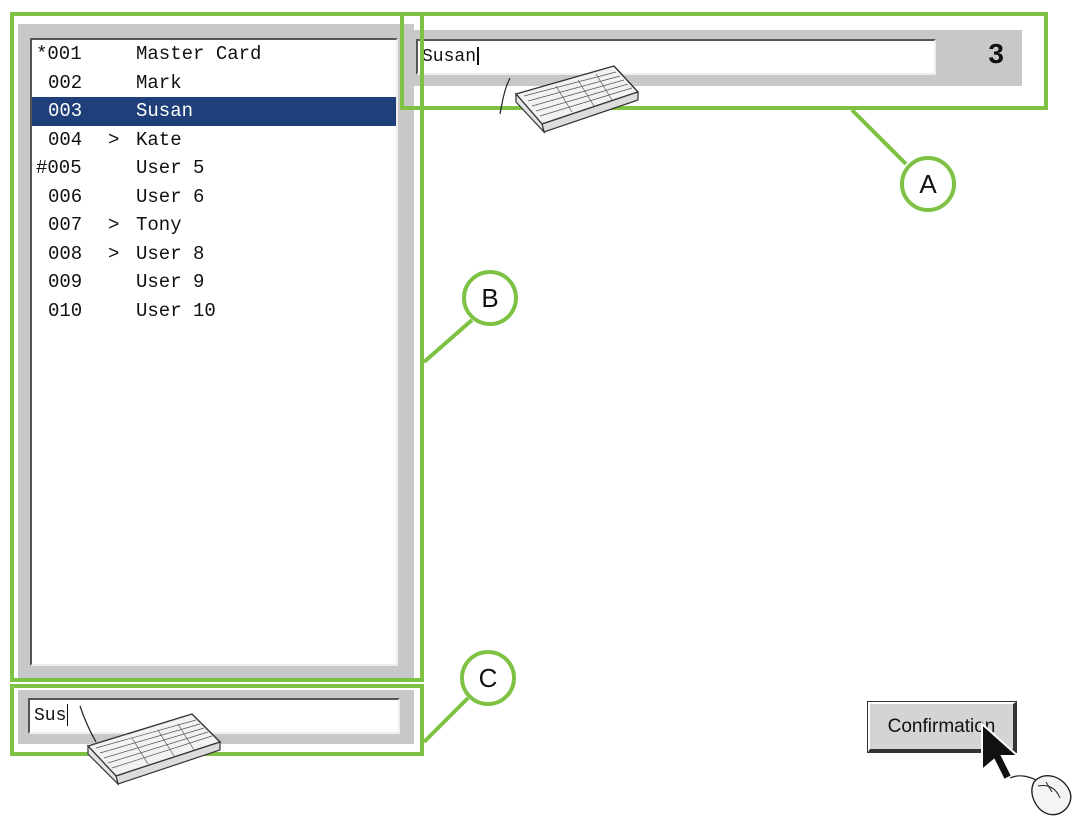 This screenshot has width=1074, height=820. Describe the element at coordinates (928, 184) in the screenshot. I see `callout-a: A` at that location.